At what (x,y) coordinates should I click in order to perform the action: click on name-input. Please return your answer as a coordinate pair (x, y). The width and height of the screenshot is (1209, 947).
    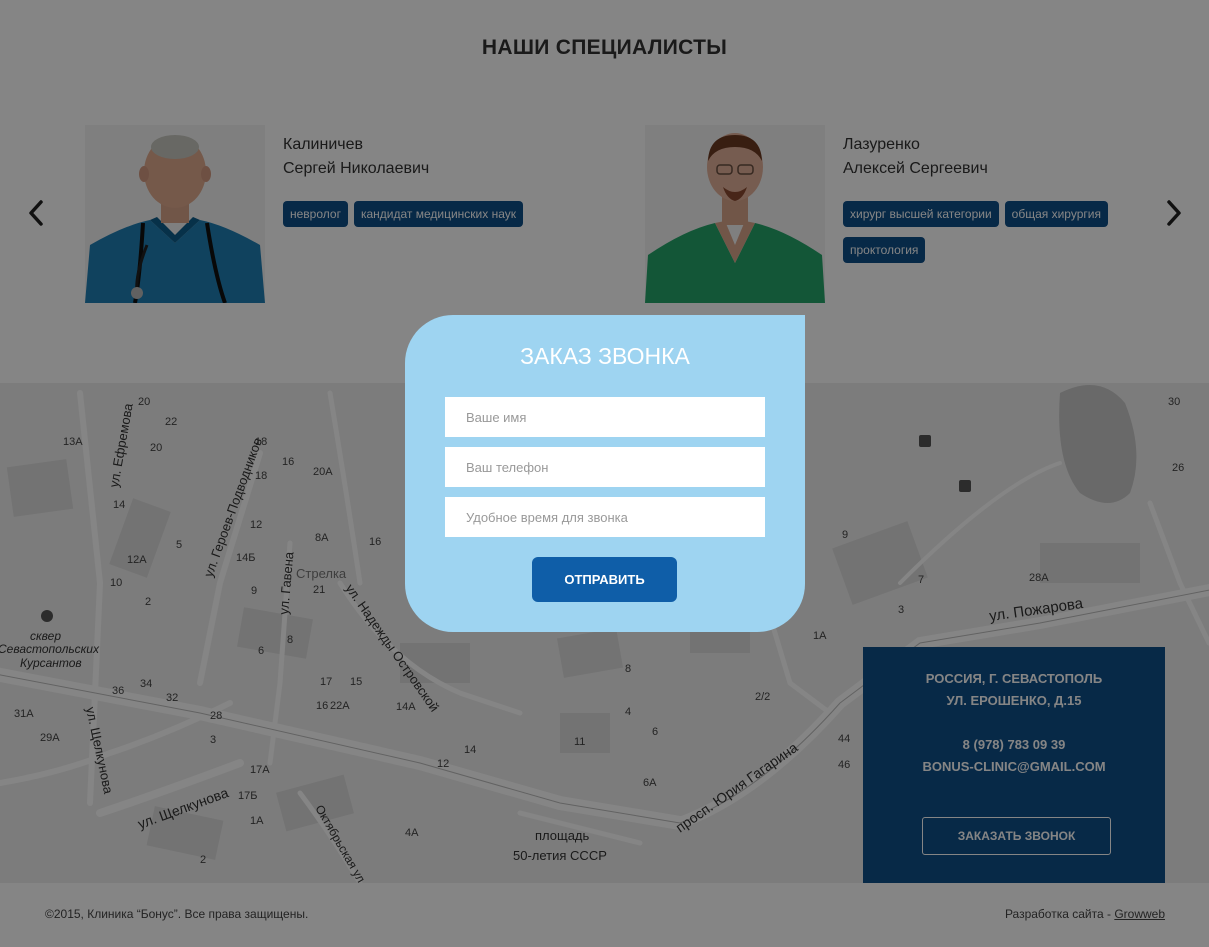
    Looking at the image, I should click on (605, 417).